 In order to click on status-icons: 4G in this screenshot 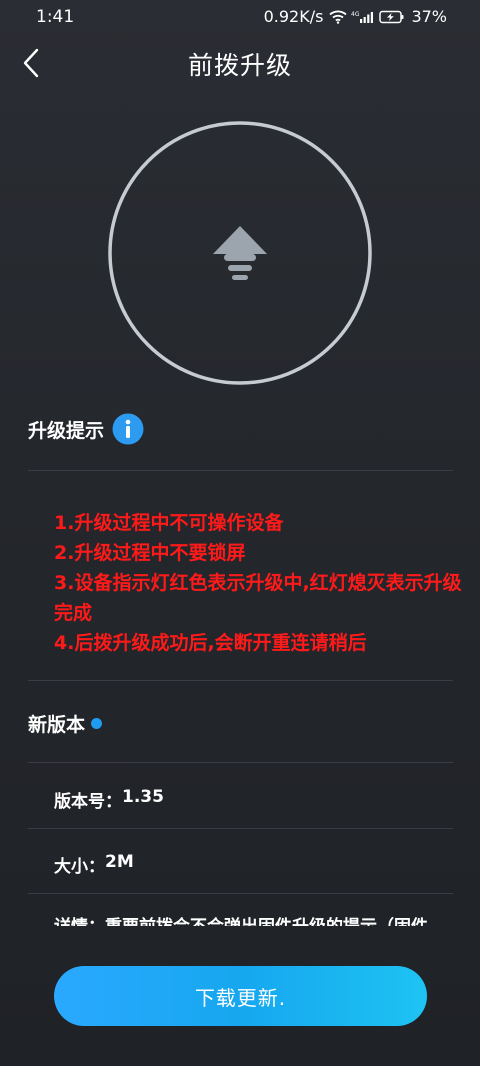, I will do `click(367, 17)`.